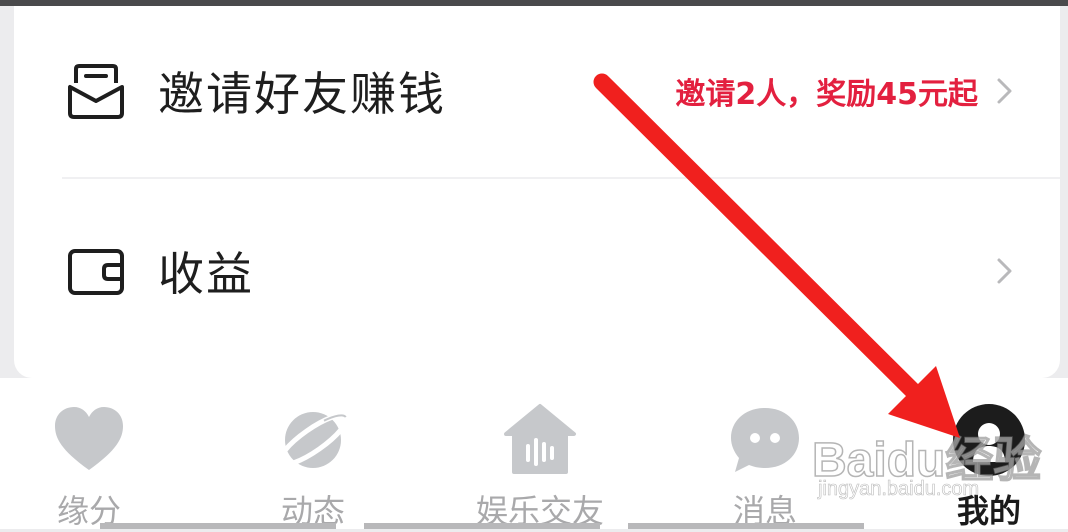 The width and height of the screenshot is (1068, 532). I want to click on tab-entertainment: 娱乐交友, so click(540, 454).